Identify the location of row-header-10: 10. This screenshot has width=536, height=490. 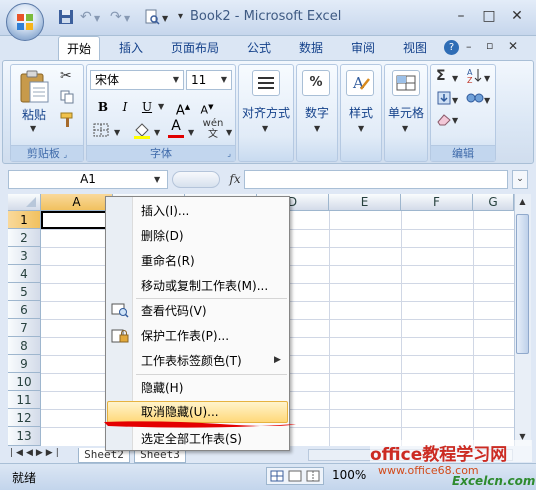
(24, 382).